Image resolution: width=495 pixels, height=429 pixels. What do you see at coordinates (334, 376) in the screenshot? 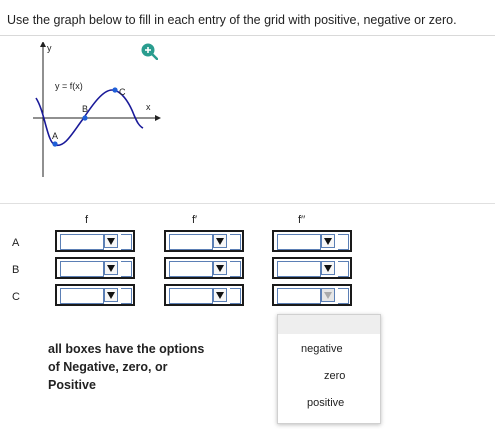
I see `dropdown-option-zero: zero` at bounding box center [334, 376].